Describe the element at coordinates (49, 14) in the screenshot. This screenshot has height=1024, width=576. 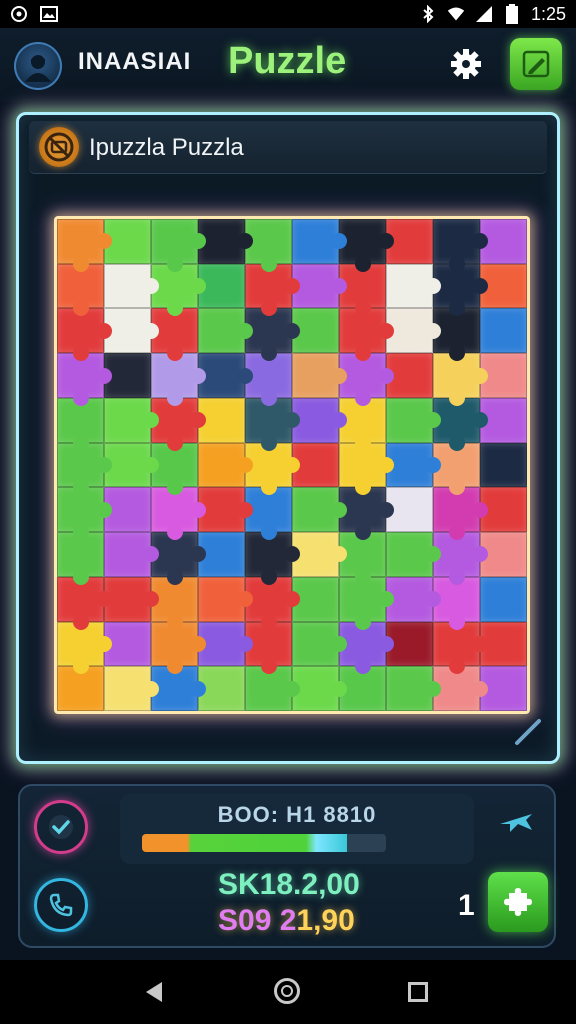
I see `gallery-icon` at that location.